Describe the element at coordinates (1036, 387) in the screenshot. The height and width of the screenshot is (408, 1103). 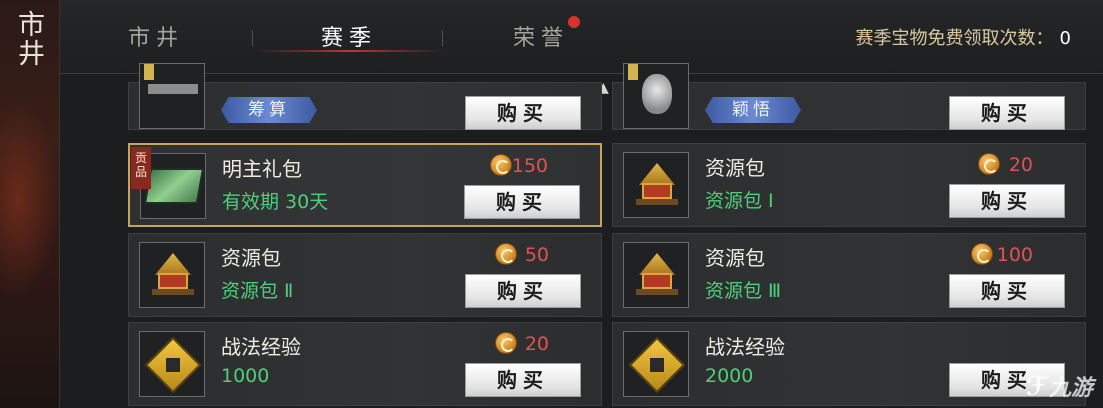
I see `watermark-logo-icon: ℱ` at that location.